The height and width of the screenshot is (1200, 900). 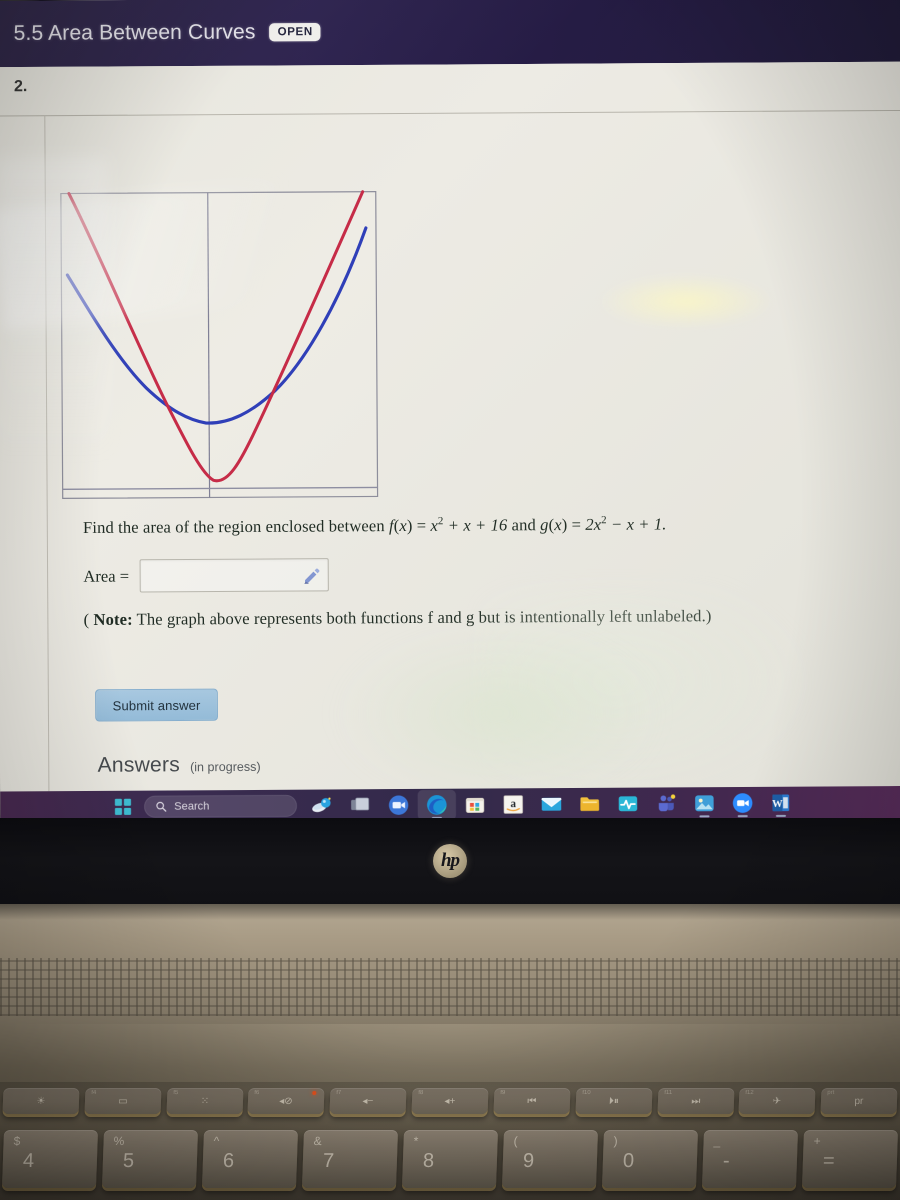 I want to click on teams-icon, so click(x=667, y=803).